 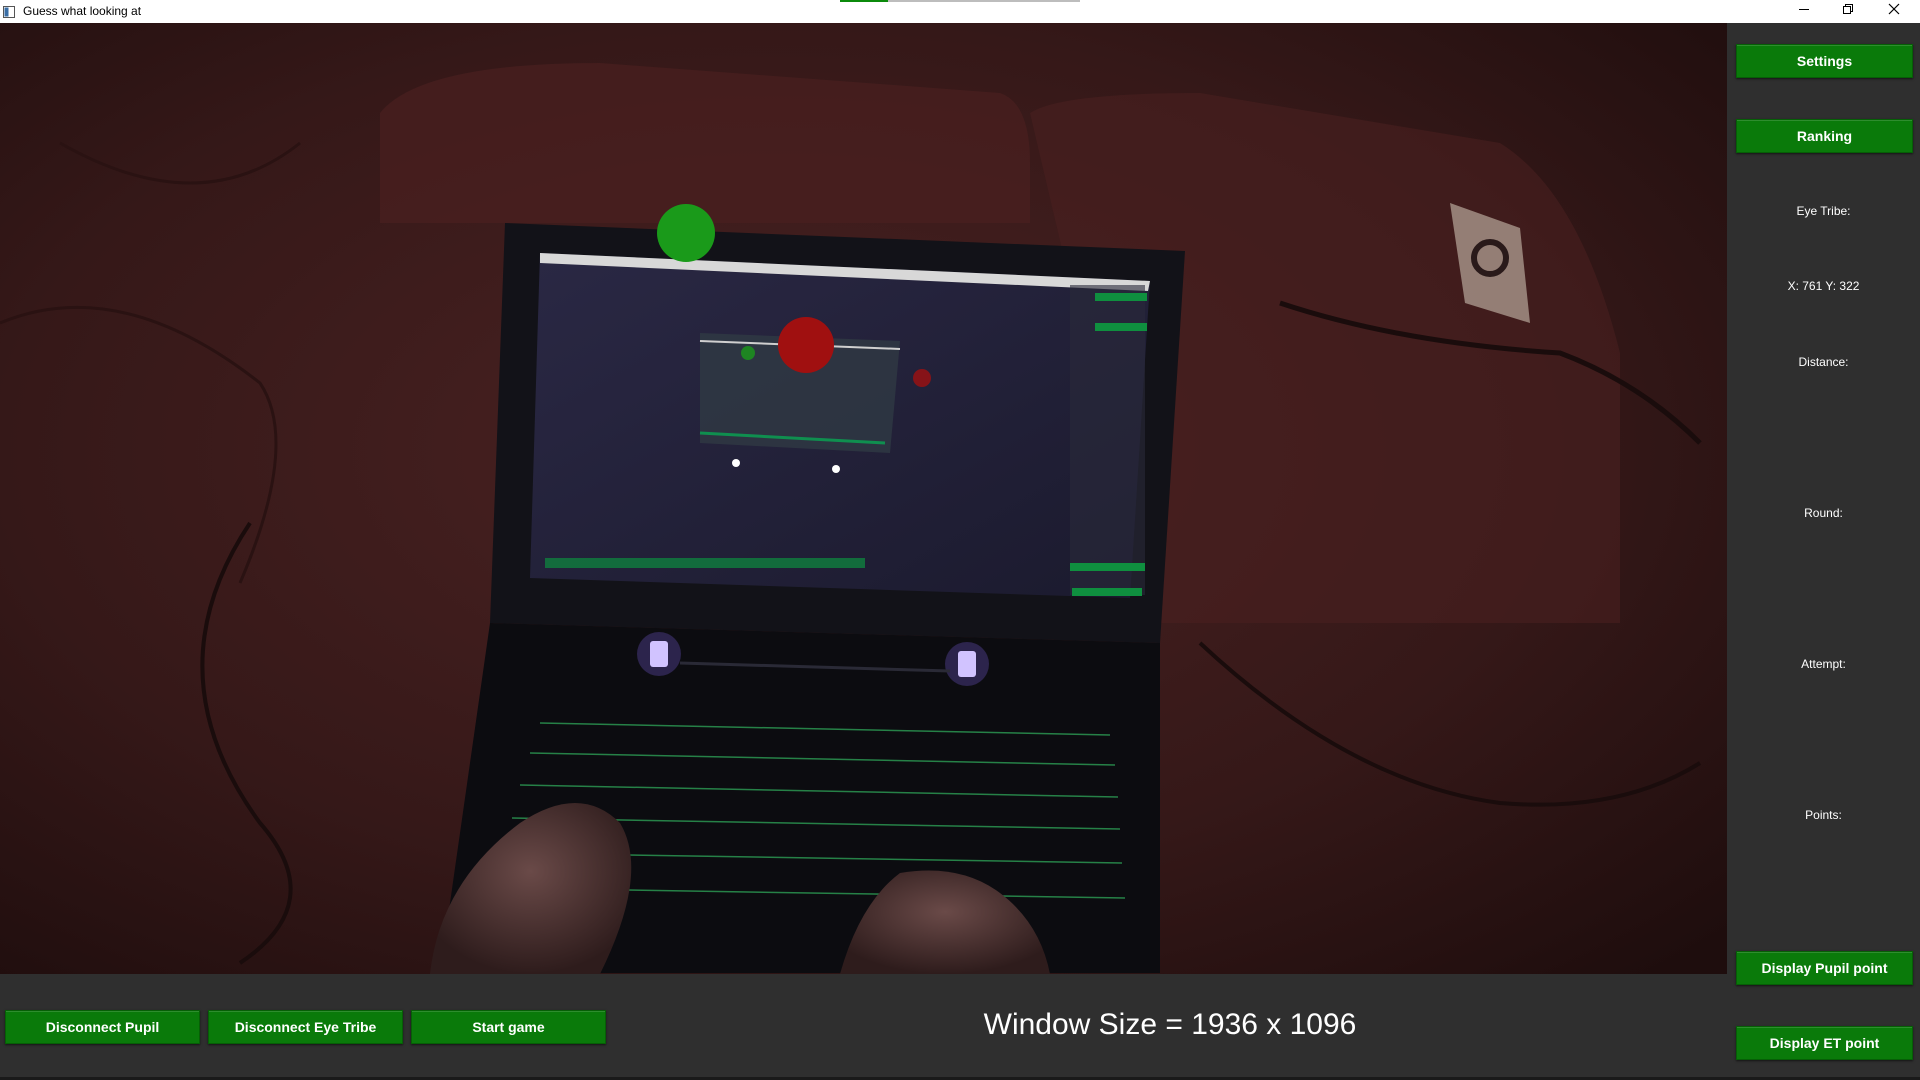 I want to click on gaze-coordinates: X: 761 Y: 322, so click(x=1823, y=286).